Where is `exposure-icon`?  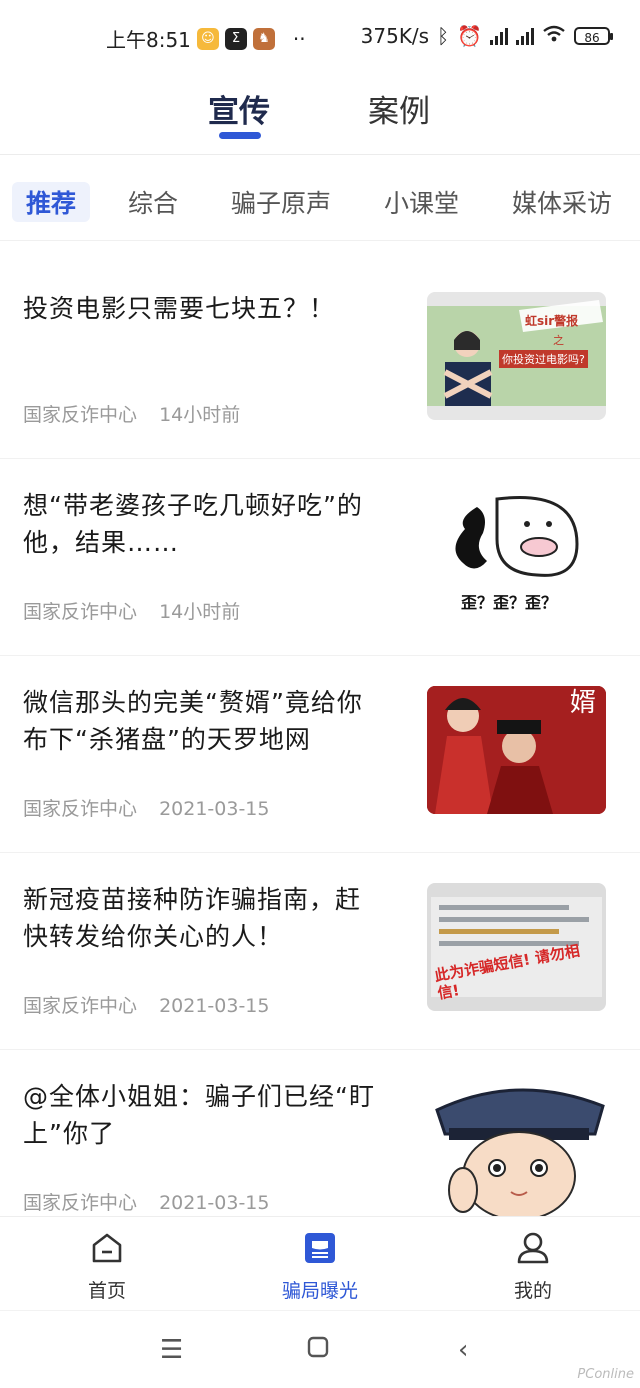
exposure-icon is located at coordinates (320, 1248).